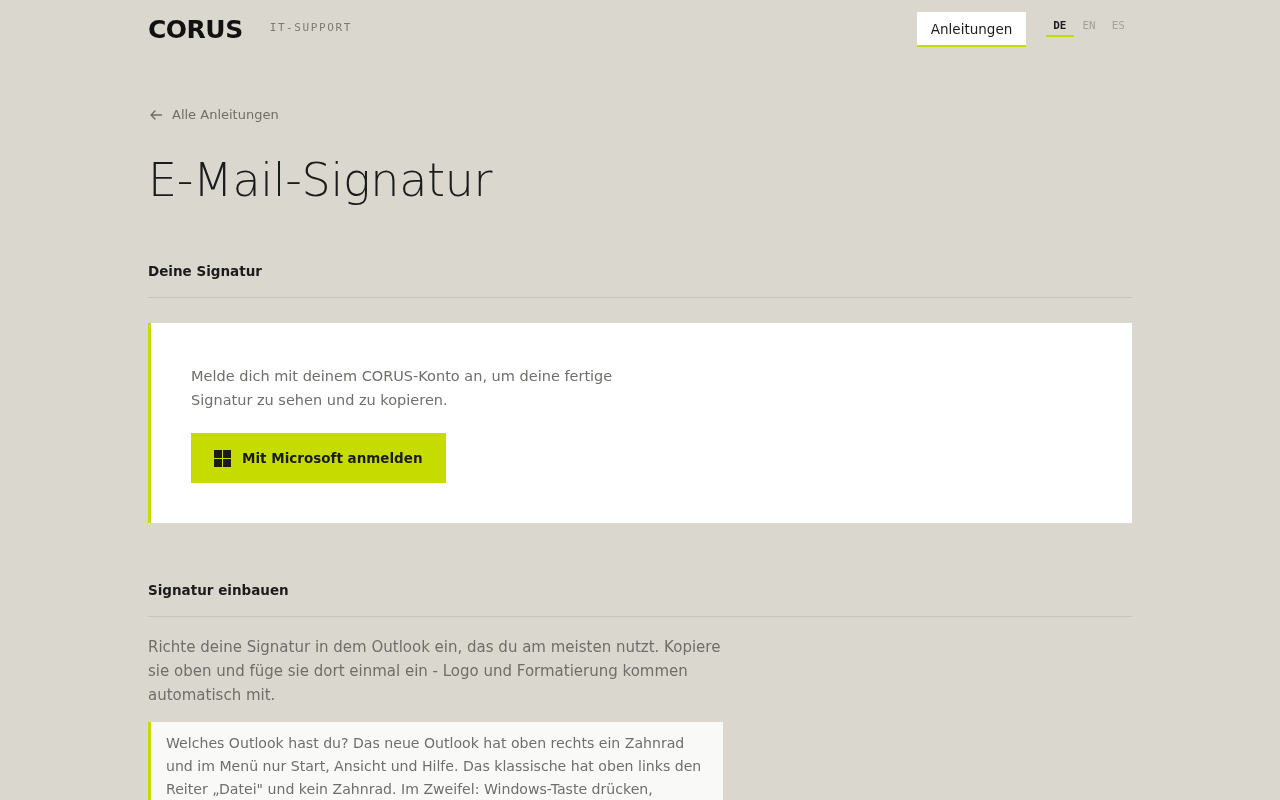  I want to click on section-heading: Deine Signatur, so click(640, 279).